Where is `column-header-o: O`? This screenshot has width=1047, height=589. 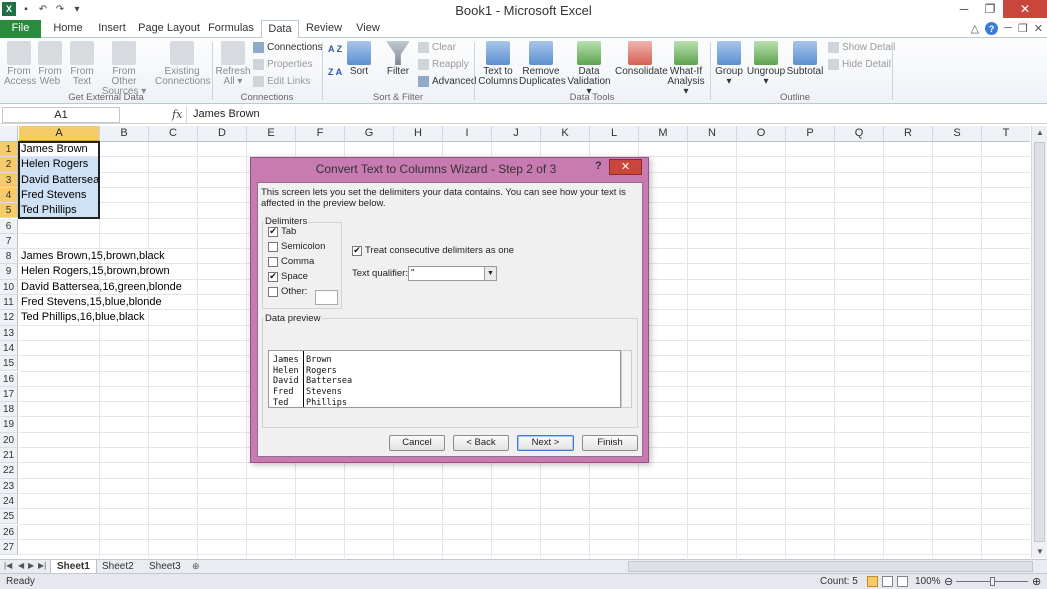
column-header-o: O is located at coordinates (761, 134).